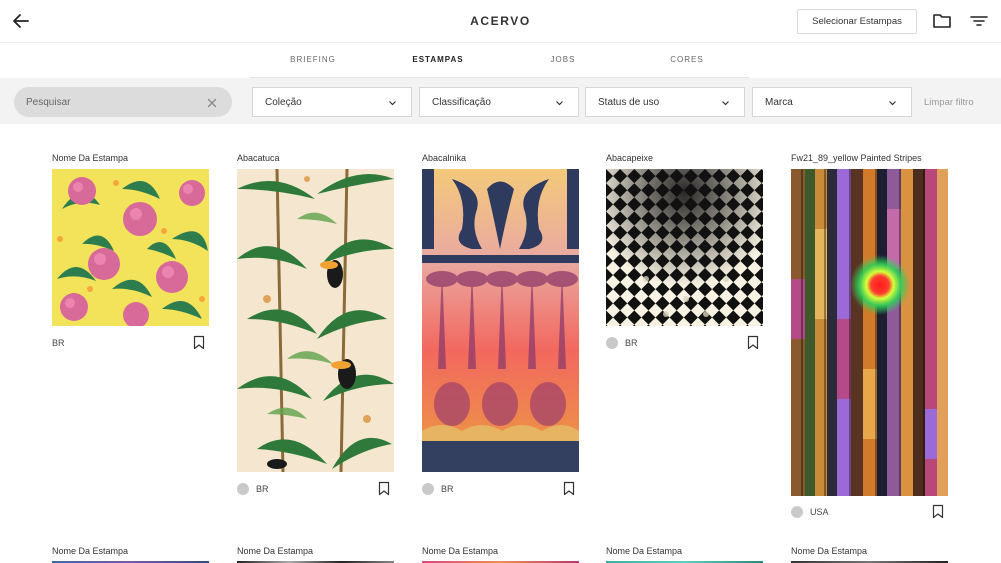 The image size is (1001, 563). I want to click on print-title: Abacapeixe, so click(630, 158).